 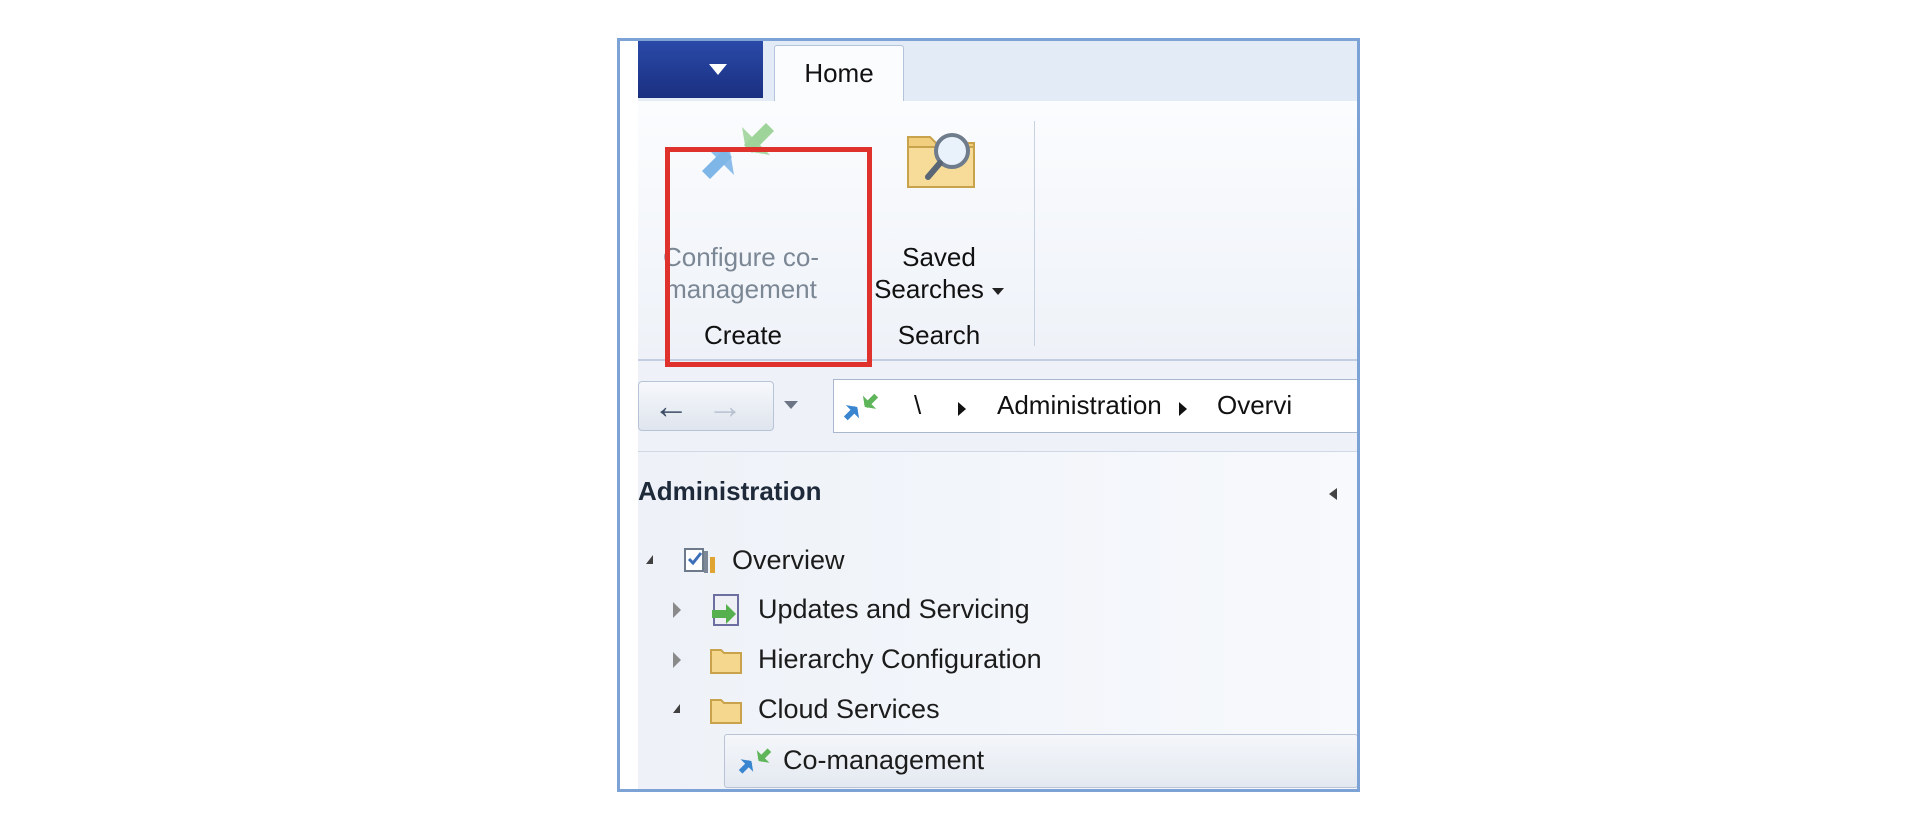 What do you see at coordinates (671, 407) in the screenshot?
I see `back-arrow-icon: ←` at bounding box center [671, 407].